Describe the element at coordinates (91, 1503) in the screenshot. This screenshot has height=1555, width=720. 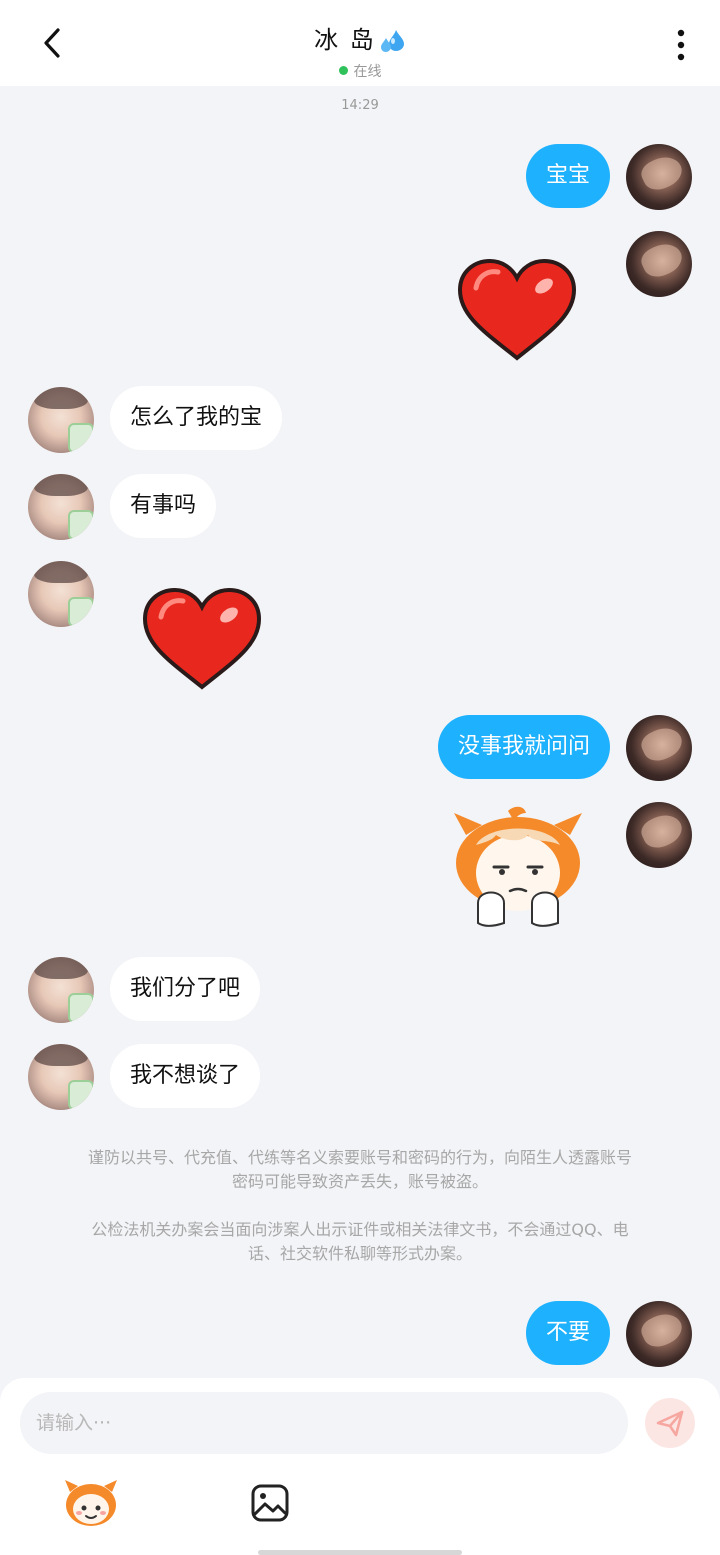
I see `emoji-sticker-icon` at that location.